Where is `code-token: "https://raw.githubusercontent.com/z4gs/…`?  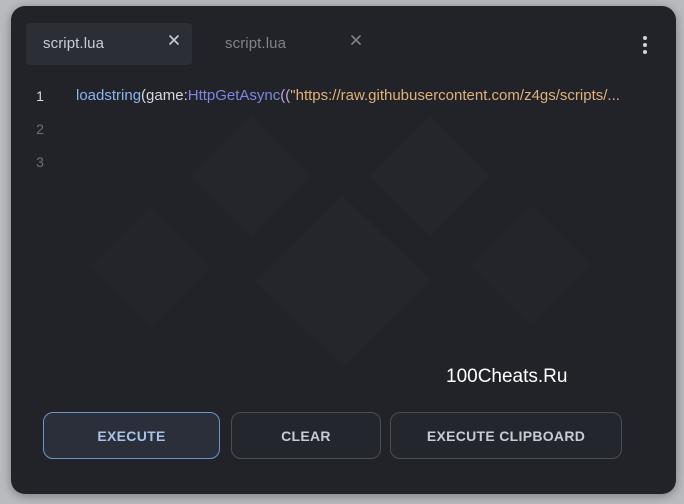
code-token: "https://raw.githubusercontent.com/z4gs/… is located at coordinates (455, 95).